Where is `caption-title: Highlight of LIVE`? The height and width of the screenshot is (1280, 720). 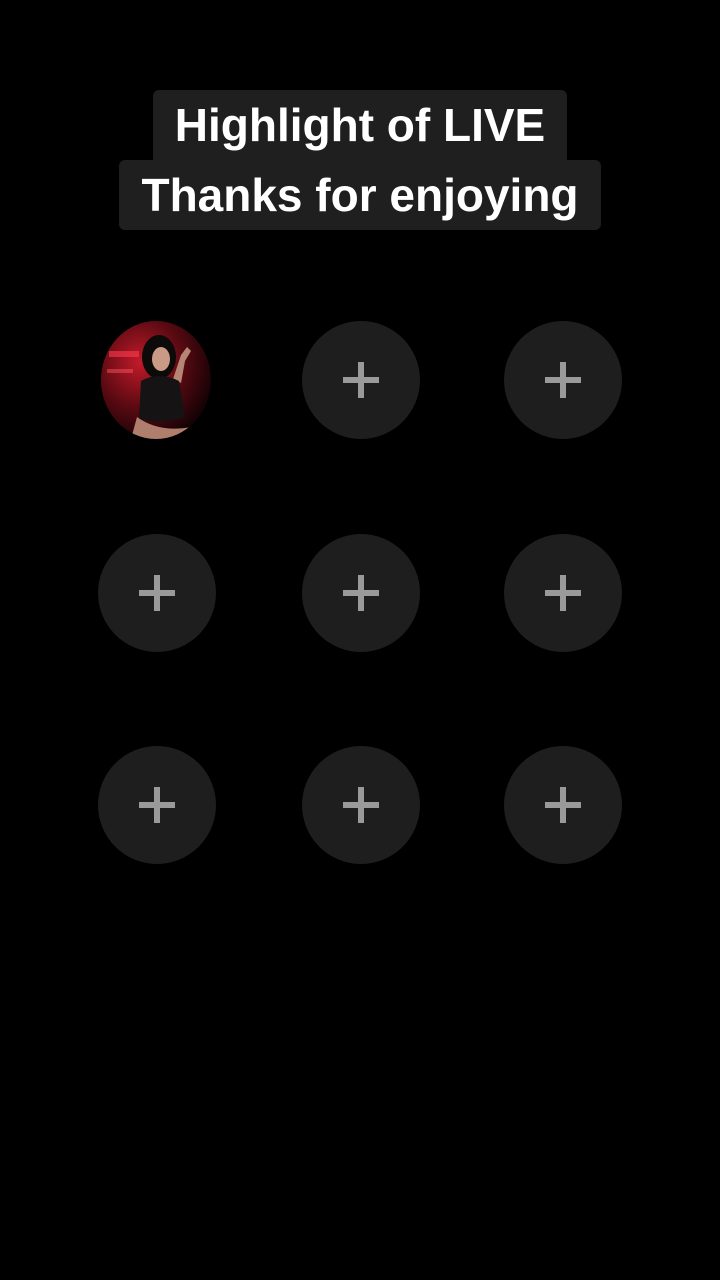
caption-title: Highlight of LIVE is located at coordinates (360, 125).